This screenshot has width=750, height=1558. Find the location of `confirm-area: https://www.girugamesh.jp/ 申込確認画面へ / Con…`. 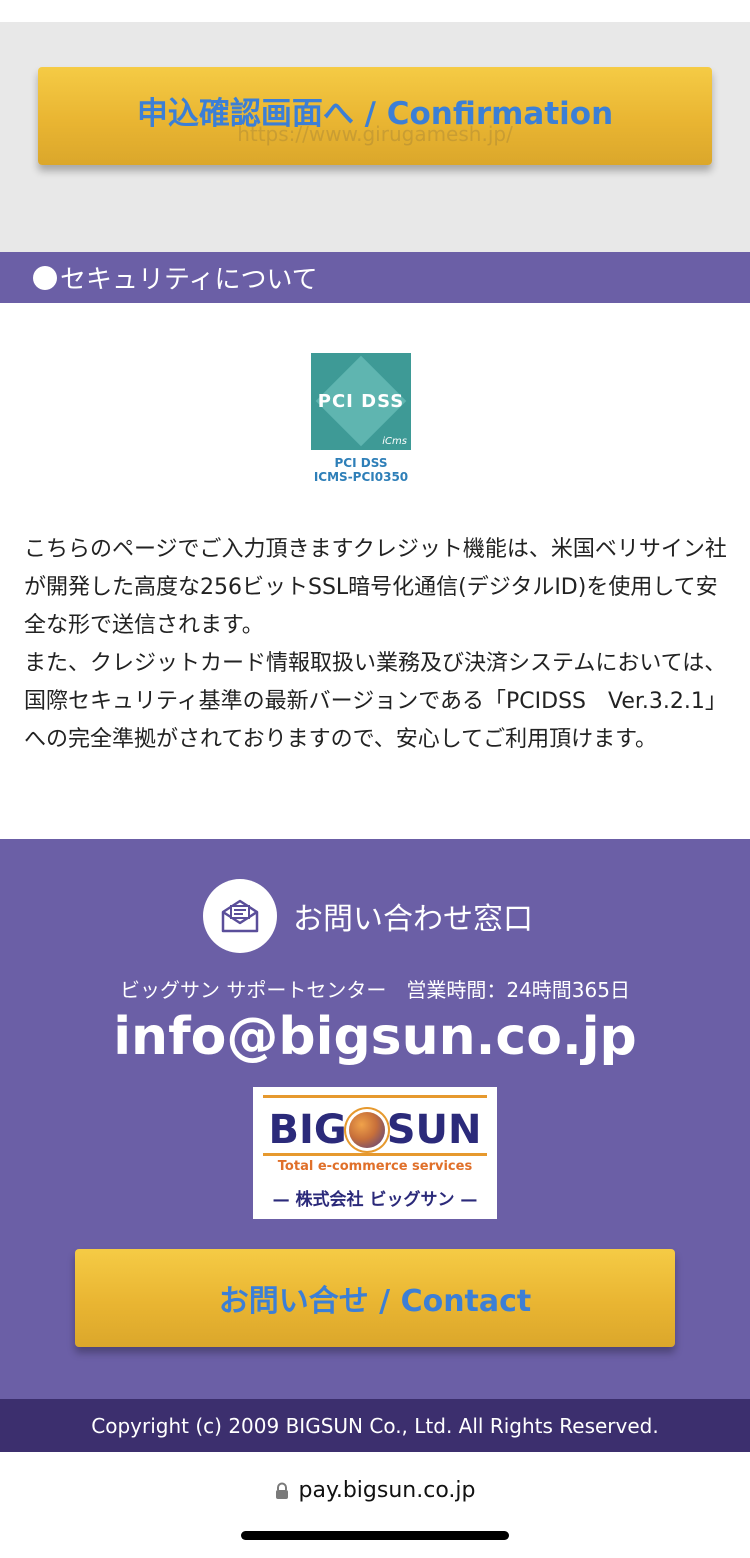

confirm-area: https://www.girugamesh.jp/ 申込確認画面へ / Con… is located at coordinates (375, 137).